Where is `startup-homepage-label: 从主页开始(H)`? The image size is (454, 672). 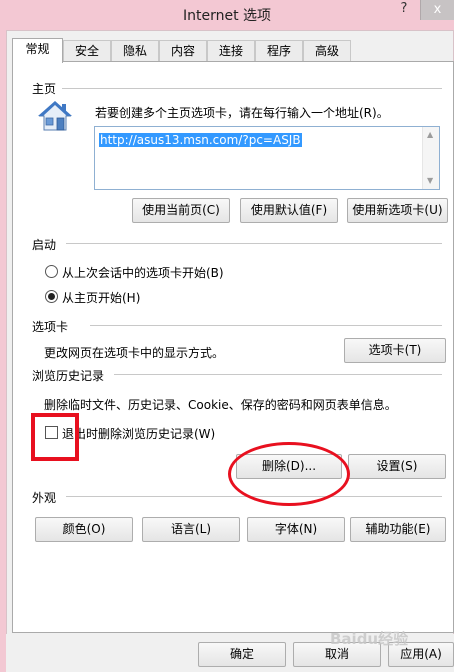
startup-homepage-label: 从主页开始(H) is located at coordinates (101, 298).